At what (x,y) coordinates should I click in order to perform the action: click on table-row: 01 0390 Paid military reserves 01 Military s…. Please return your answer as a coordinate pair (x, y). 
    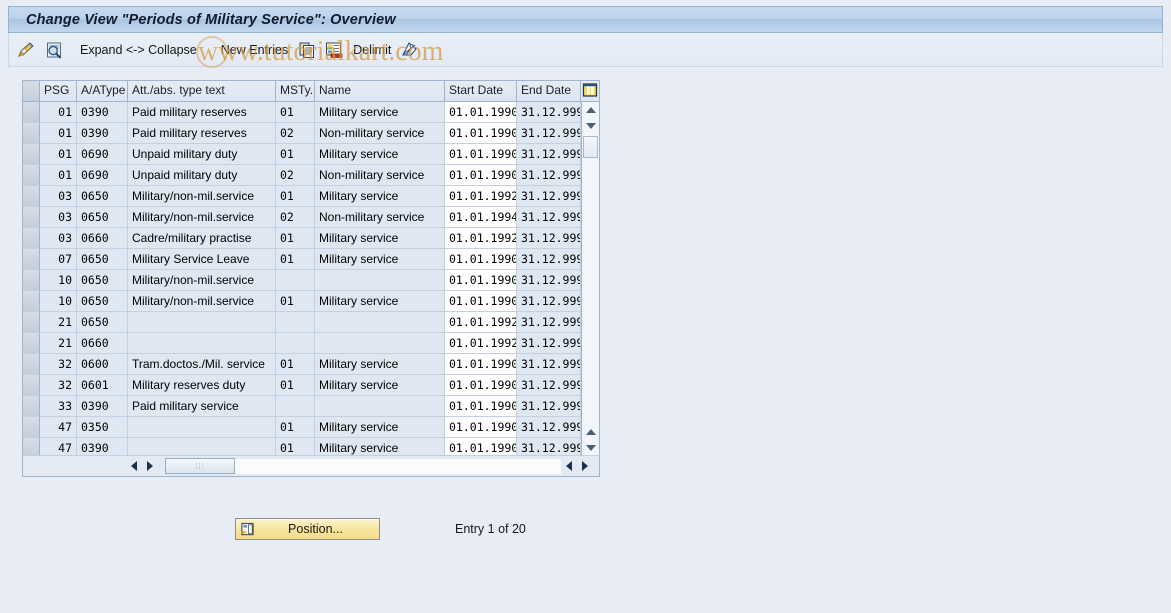
    Looking at the image, I should click on (311, 112).